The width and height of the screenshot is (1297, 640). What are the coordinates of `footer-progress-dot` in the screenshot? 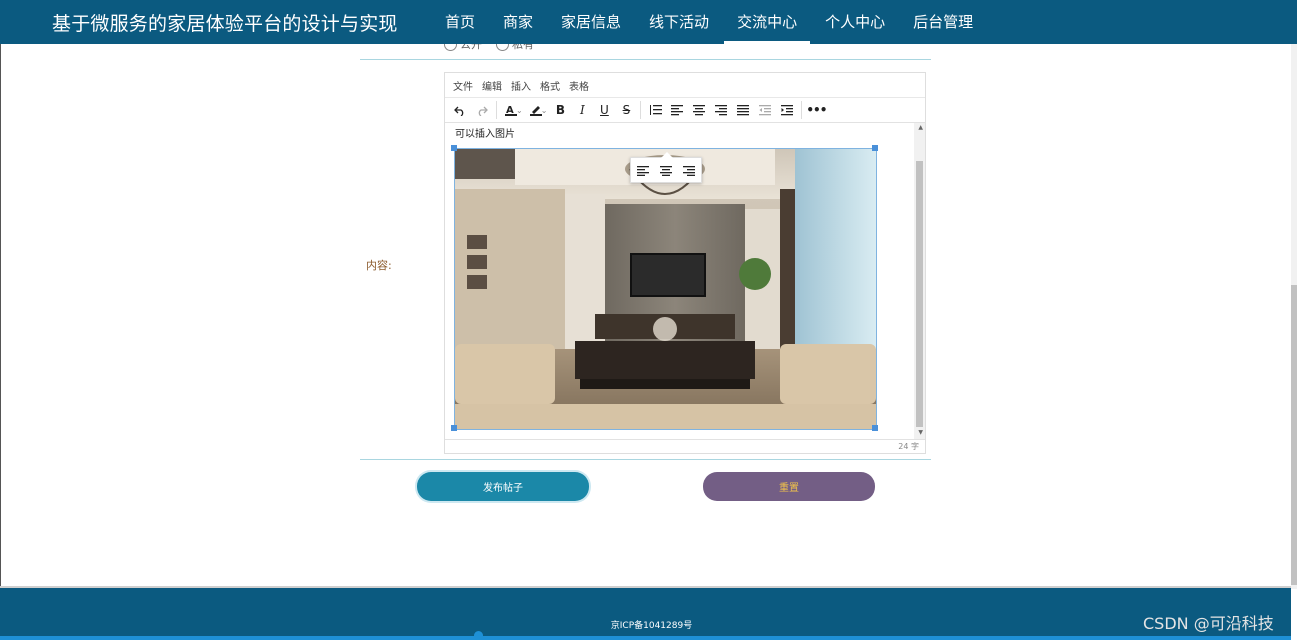 It's located at (478, 635).